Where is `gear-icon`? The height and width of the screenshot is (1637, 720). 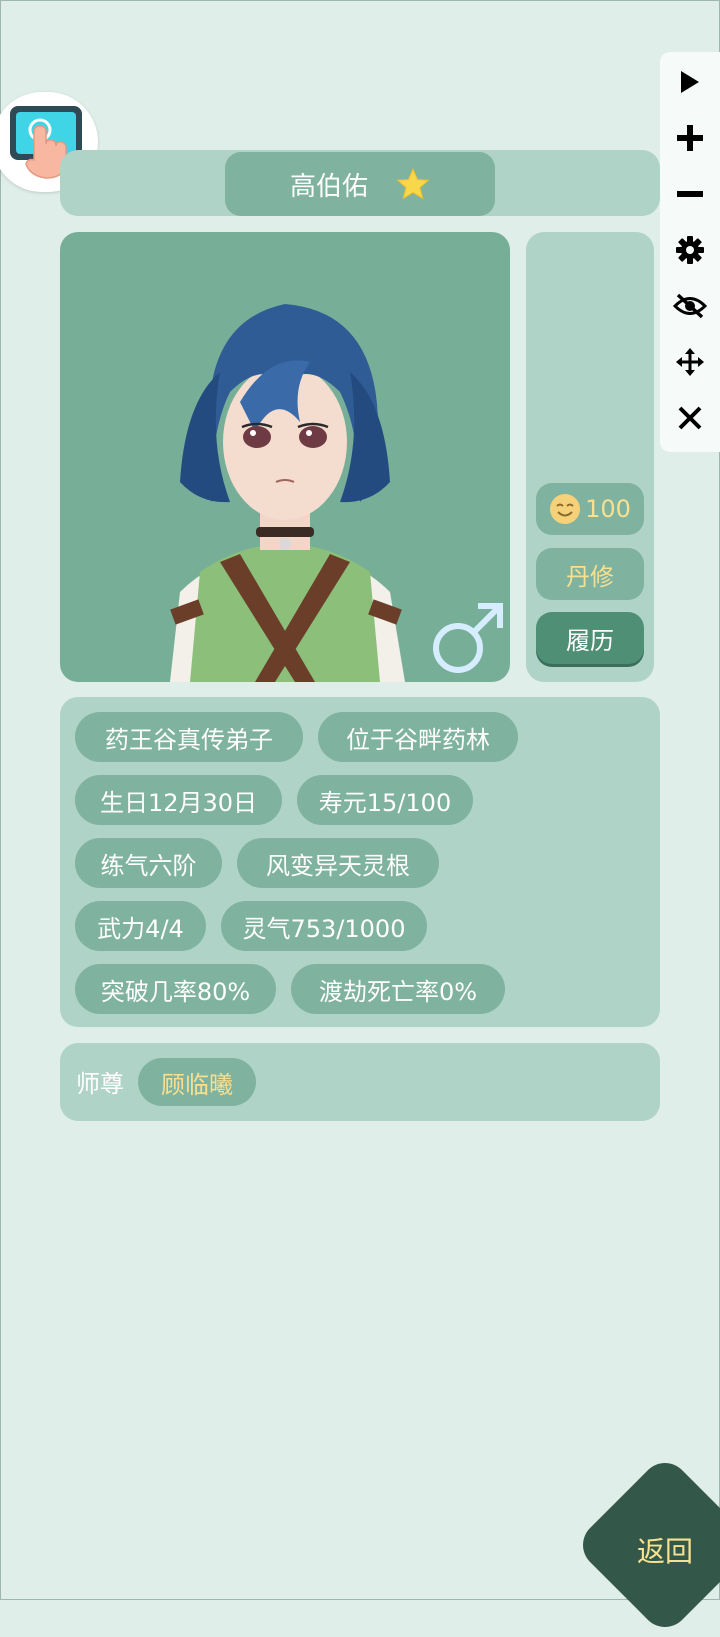
gear-icon is located at coordinates (690, 250).